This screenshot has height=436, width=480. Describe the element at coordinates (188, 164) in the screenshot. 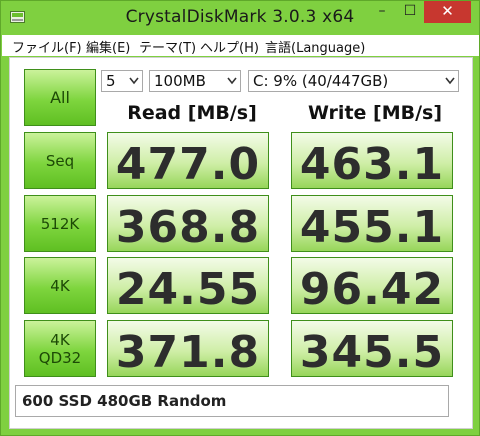

I see `seq-read-number: 477.0` at that location.